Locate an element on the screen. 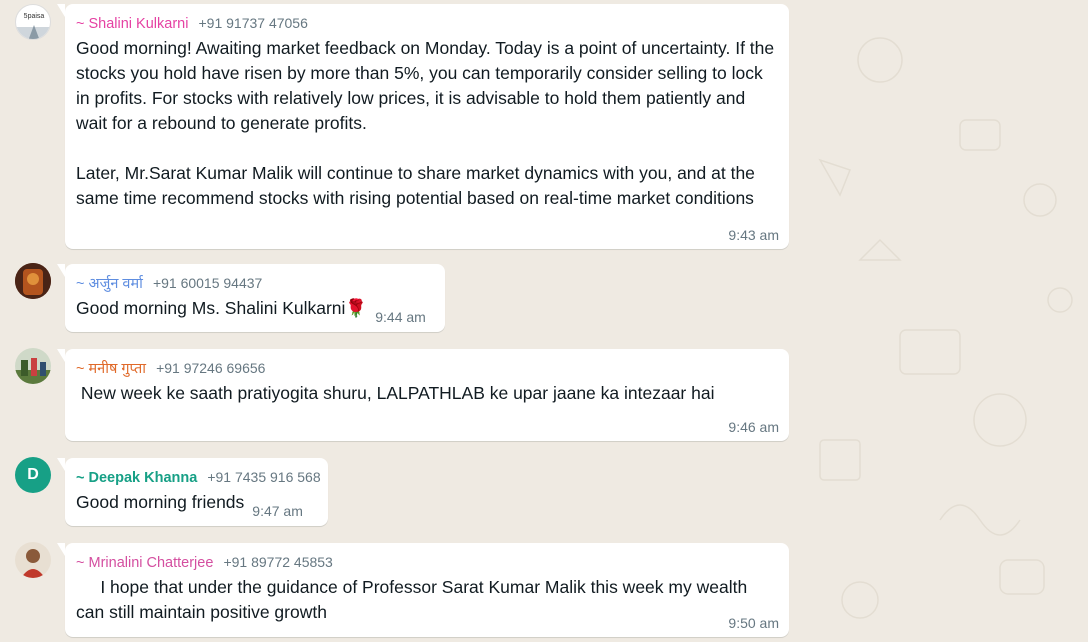 The image size is (1088, 642). avatar-manish is located at coordinates (33, 366).